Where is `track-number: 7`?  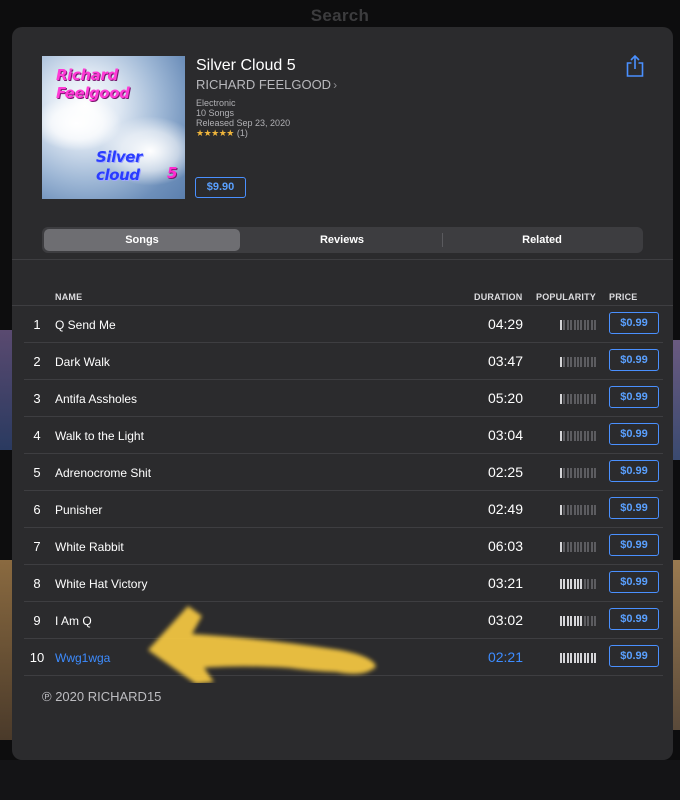 track-number: 7 is located at coordinates (37, 546).